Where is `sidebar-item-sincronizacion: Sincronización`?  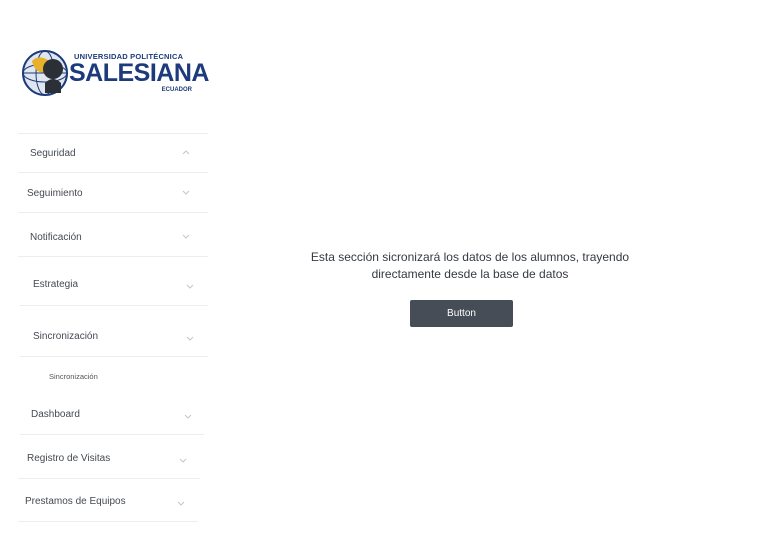
sidebar-item-sincronizacion: Sincronización is located at coordinates (114, 331).